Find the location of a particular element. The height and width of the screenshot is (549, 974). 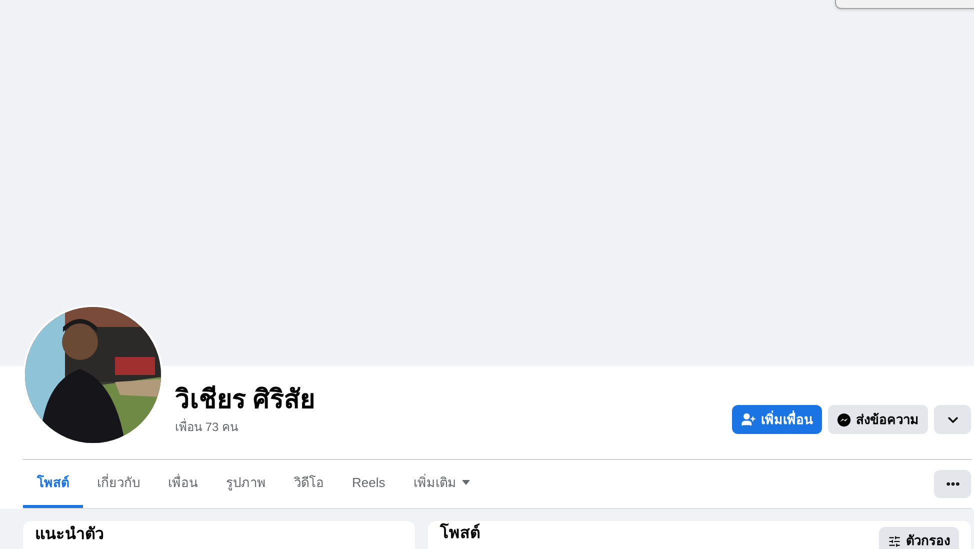

more-options-button is located at coordinates (952, 419).